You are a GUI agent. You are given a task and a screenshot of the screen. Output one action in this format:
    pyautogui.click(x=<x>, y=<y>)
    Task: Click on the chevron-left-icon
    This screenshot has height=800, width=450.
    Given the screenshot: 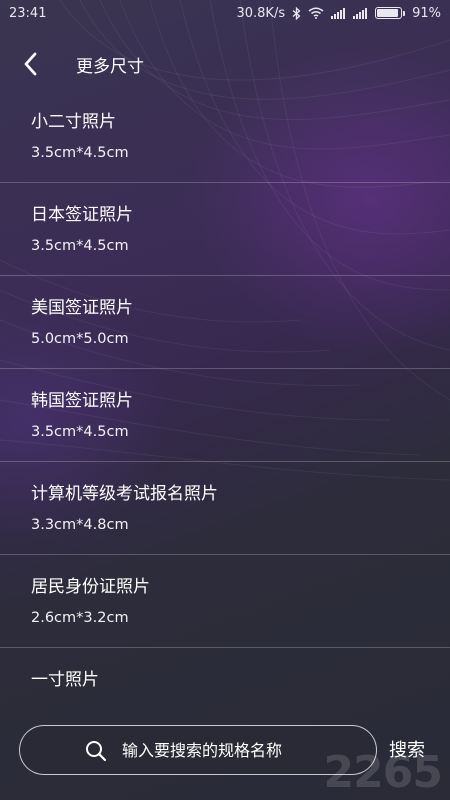 What is the action you would take?
    pyautogui.click(x=30, y=64)
    